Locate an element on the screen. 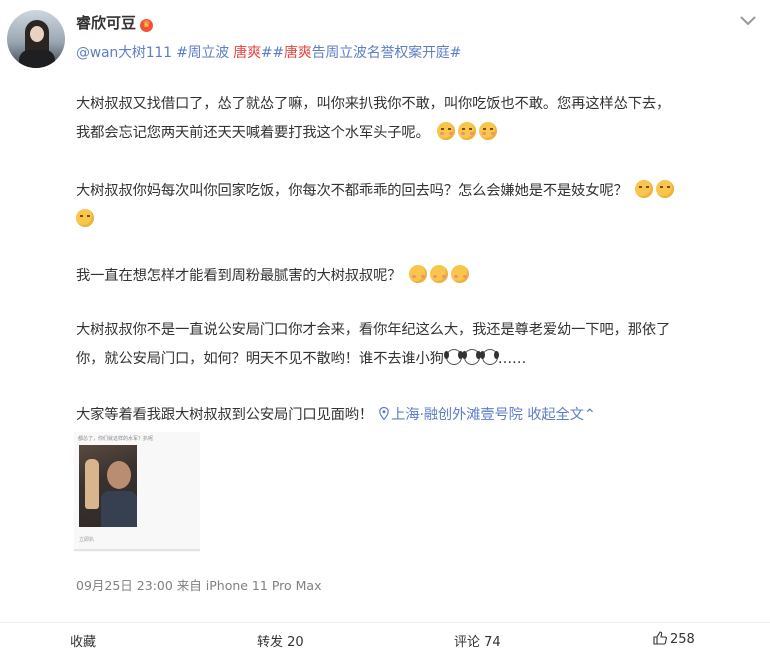  mention-link: @wan大树111 is located at coordinates (124, 53).